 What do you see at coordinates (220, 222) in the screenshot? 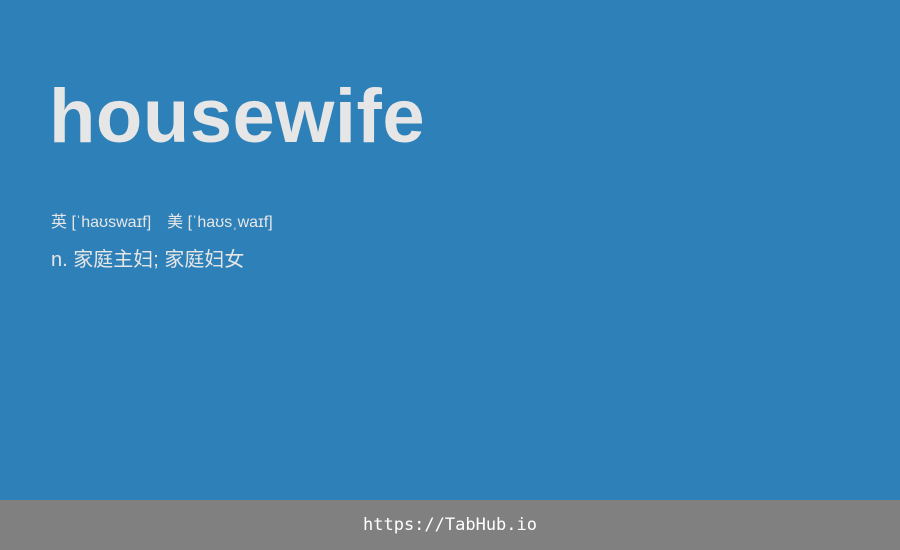
I see `us-pronunciation: 美 [ˈhaʊsˌwaɪf]` at bounding box center [220, 222].